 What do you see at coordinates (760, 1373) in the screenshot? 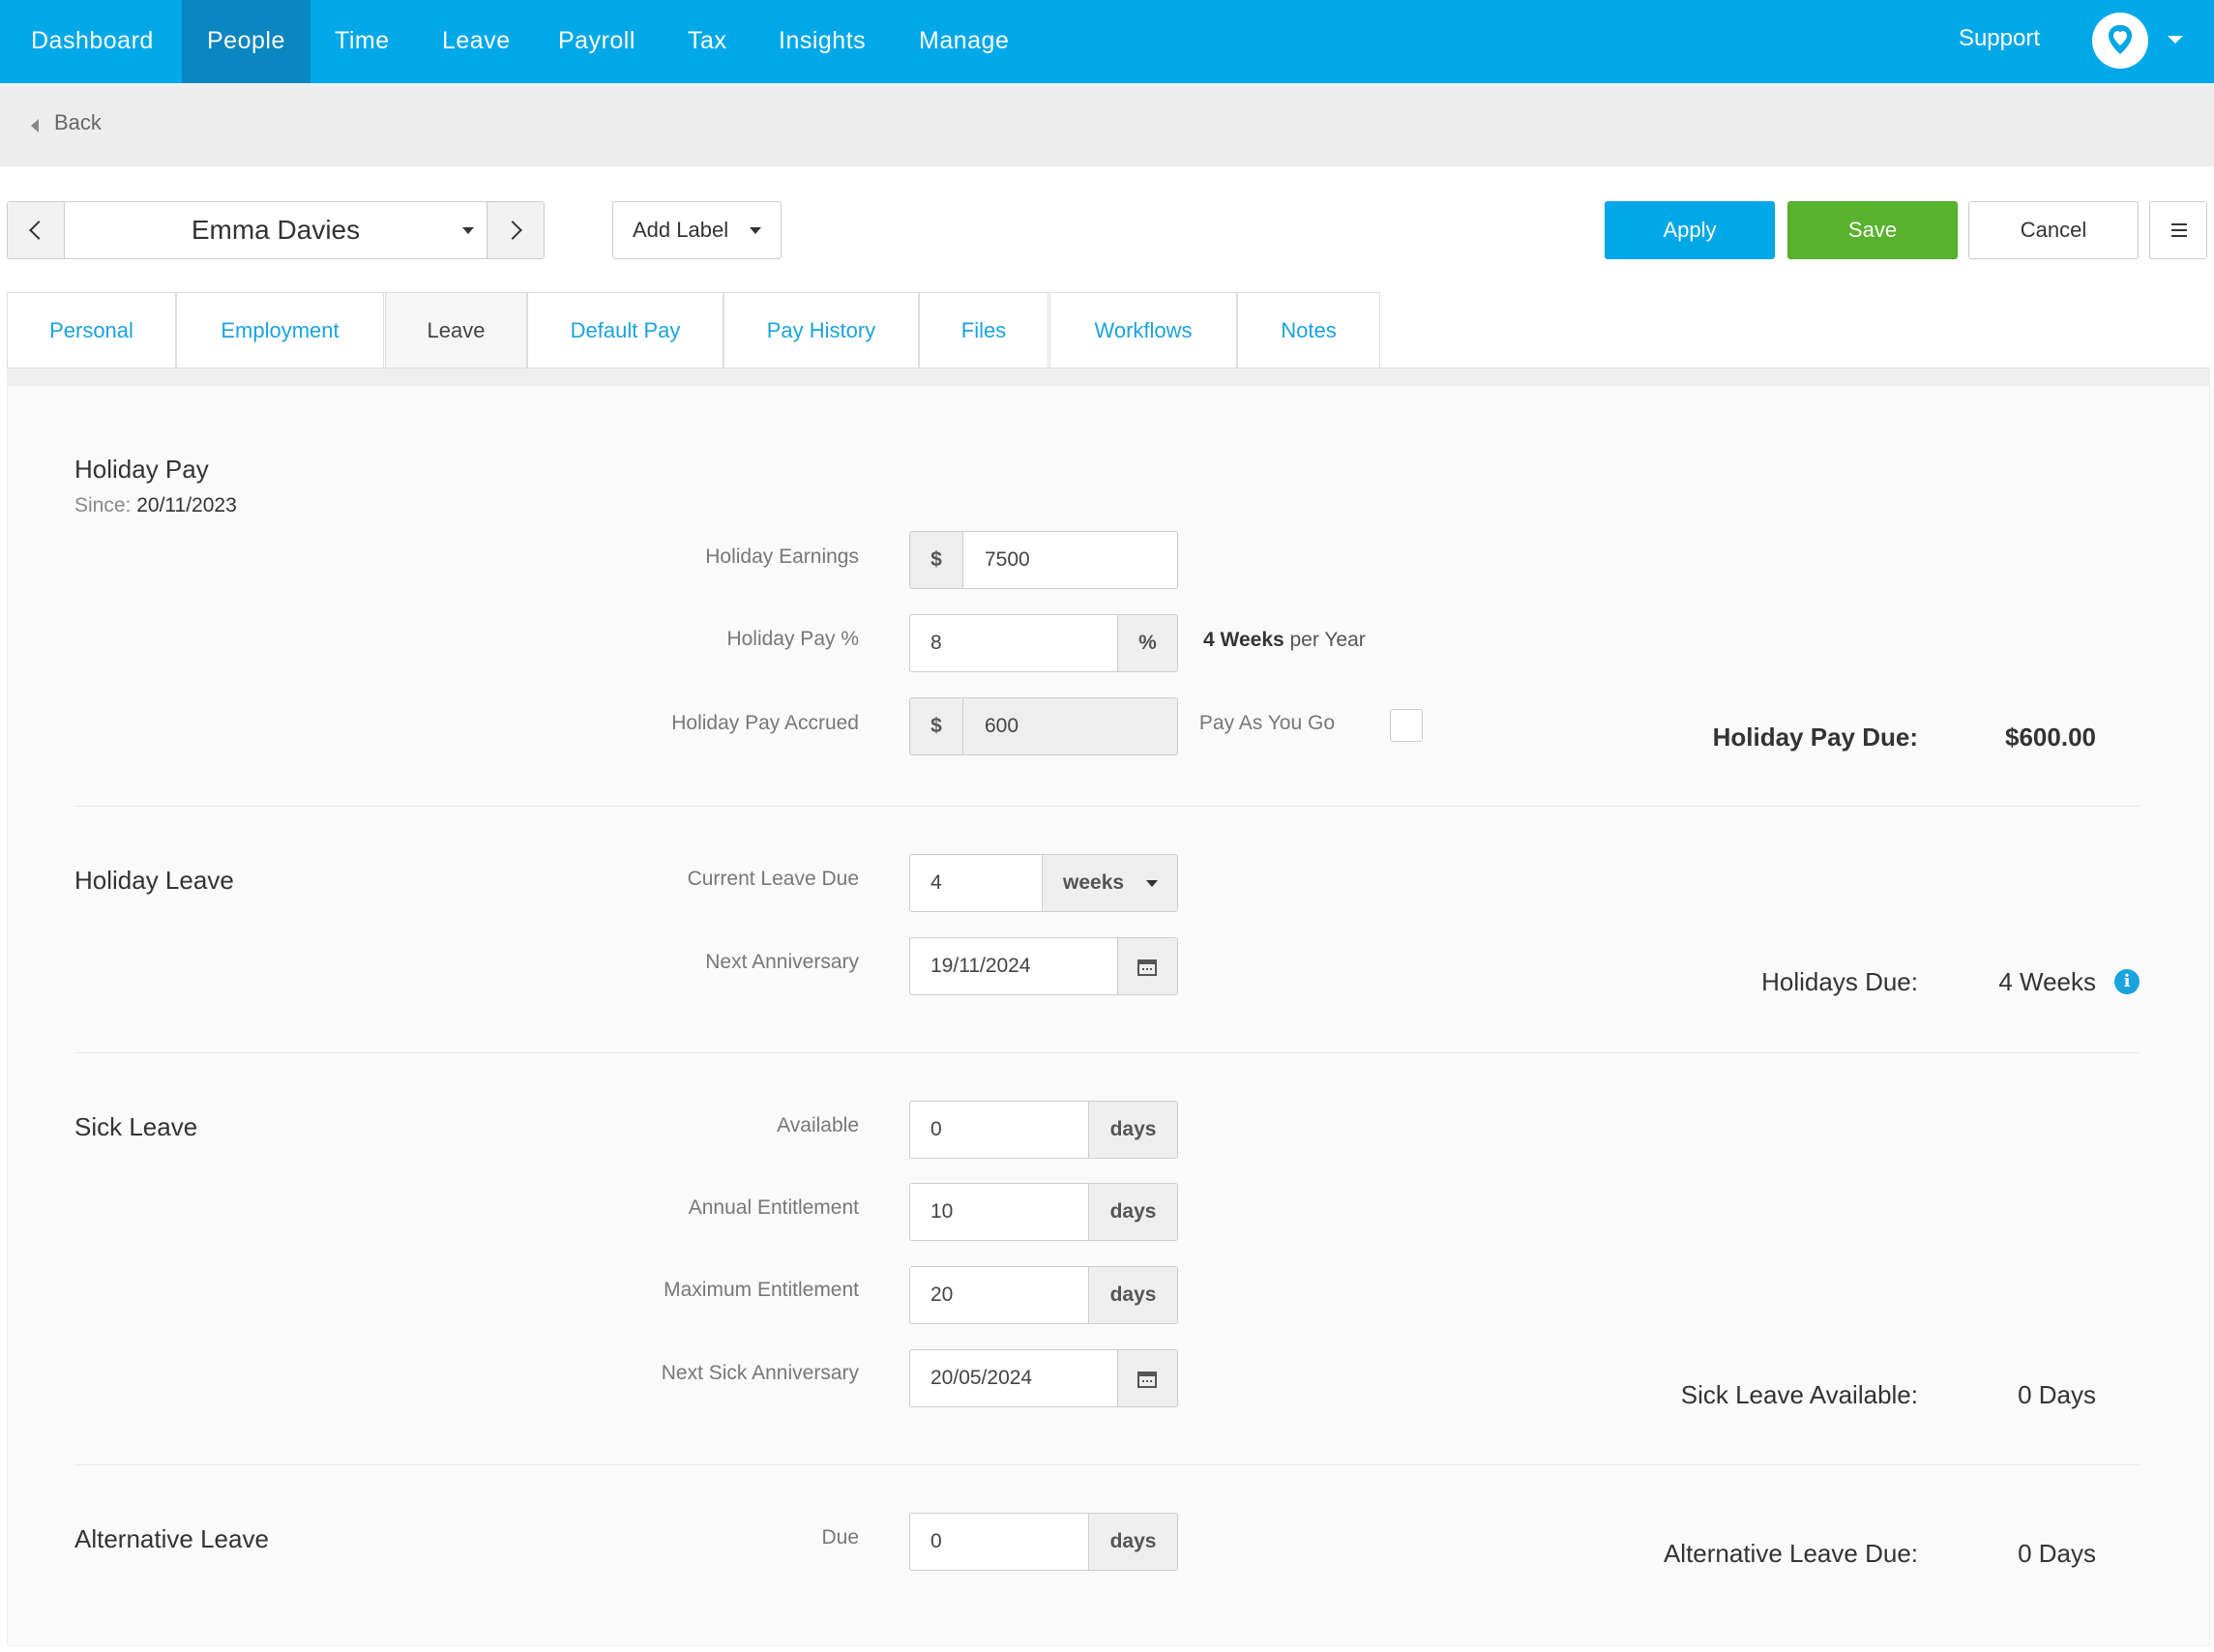
I see `next-sick-anniversary-label: Next Sick Anniversary` at bounding box center [760, 1373].